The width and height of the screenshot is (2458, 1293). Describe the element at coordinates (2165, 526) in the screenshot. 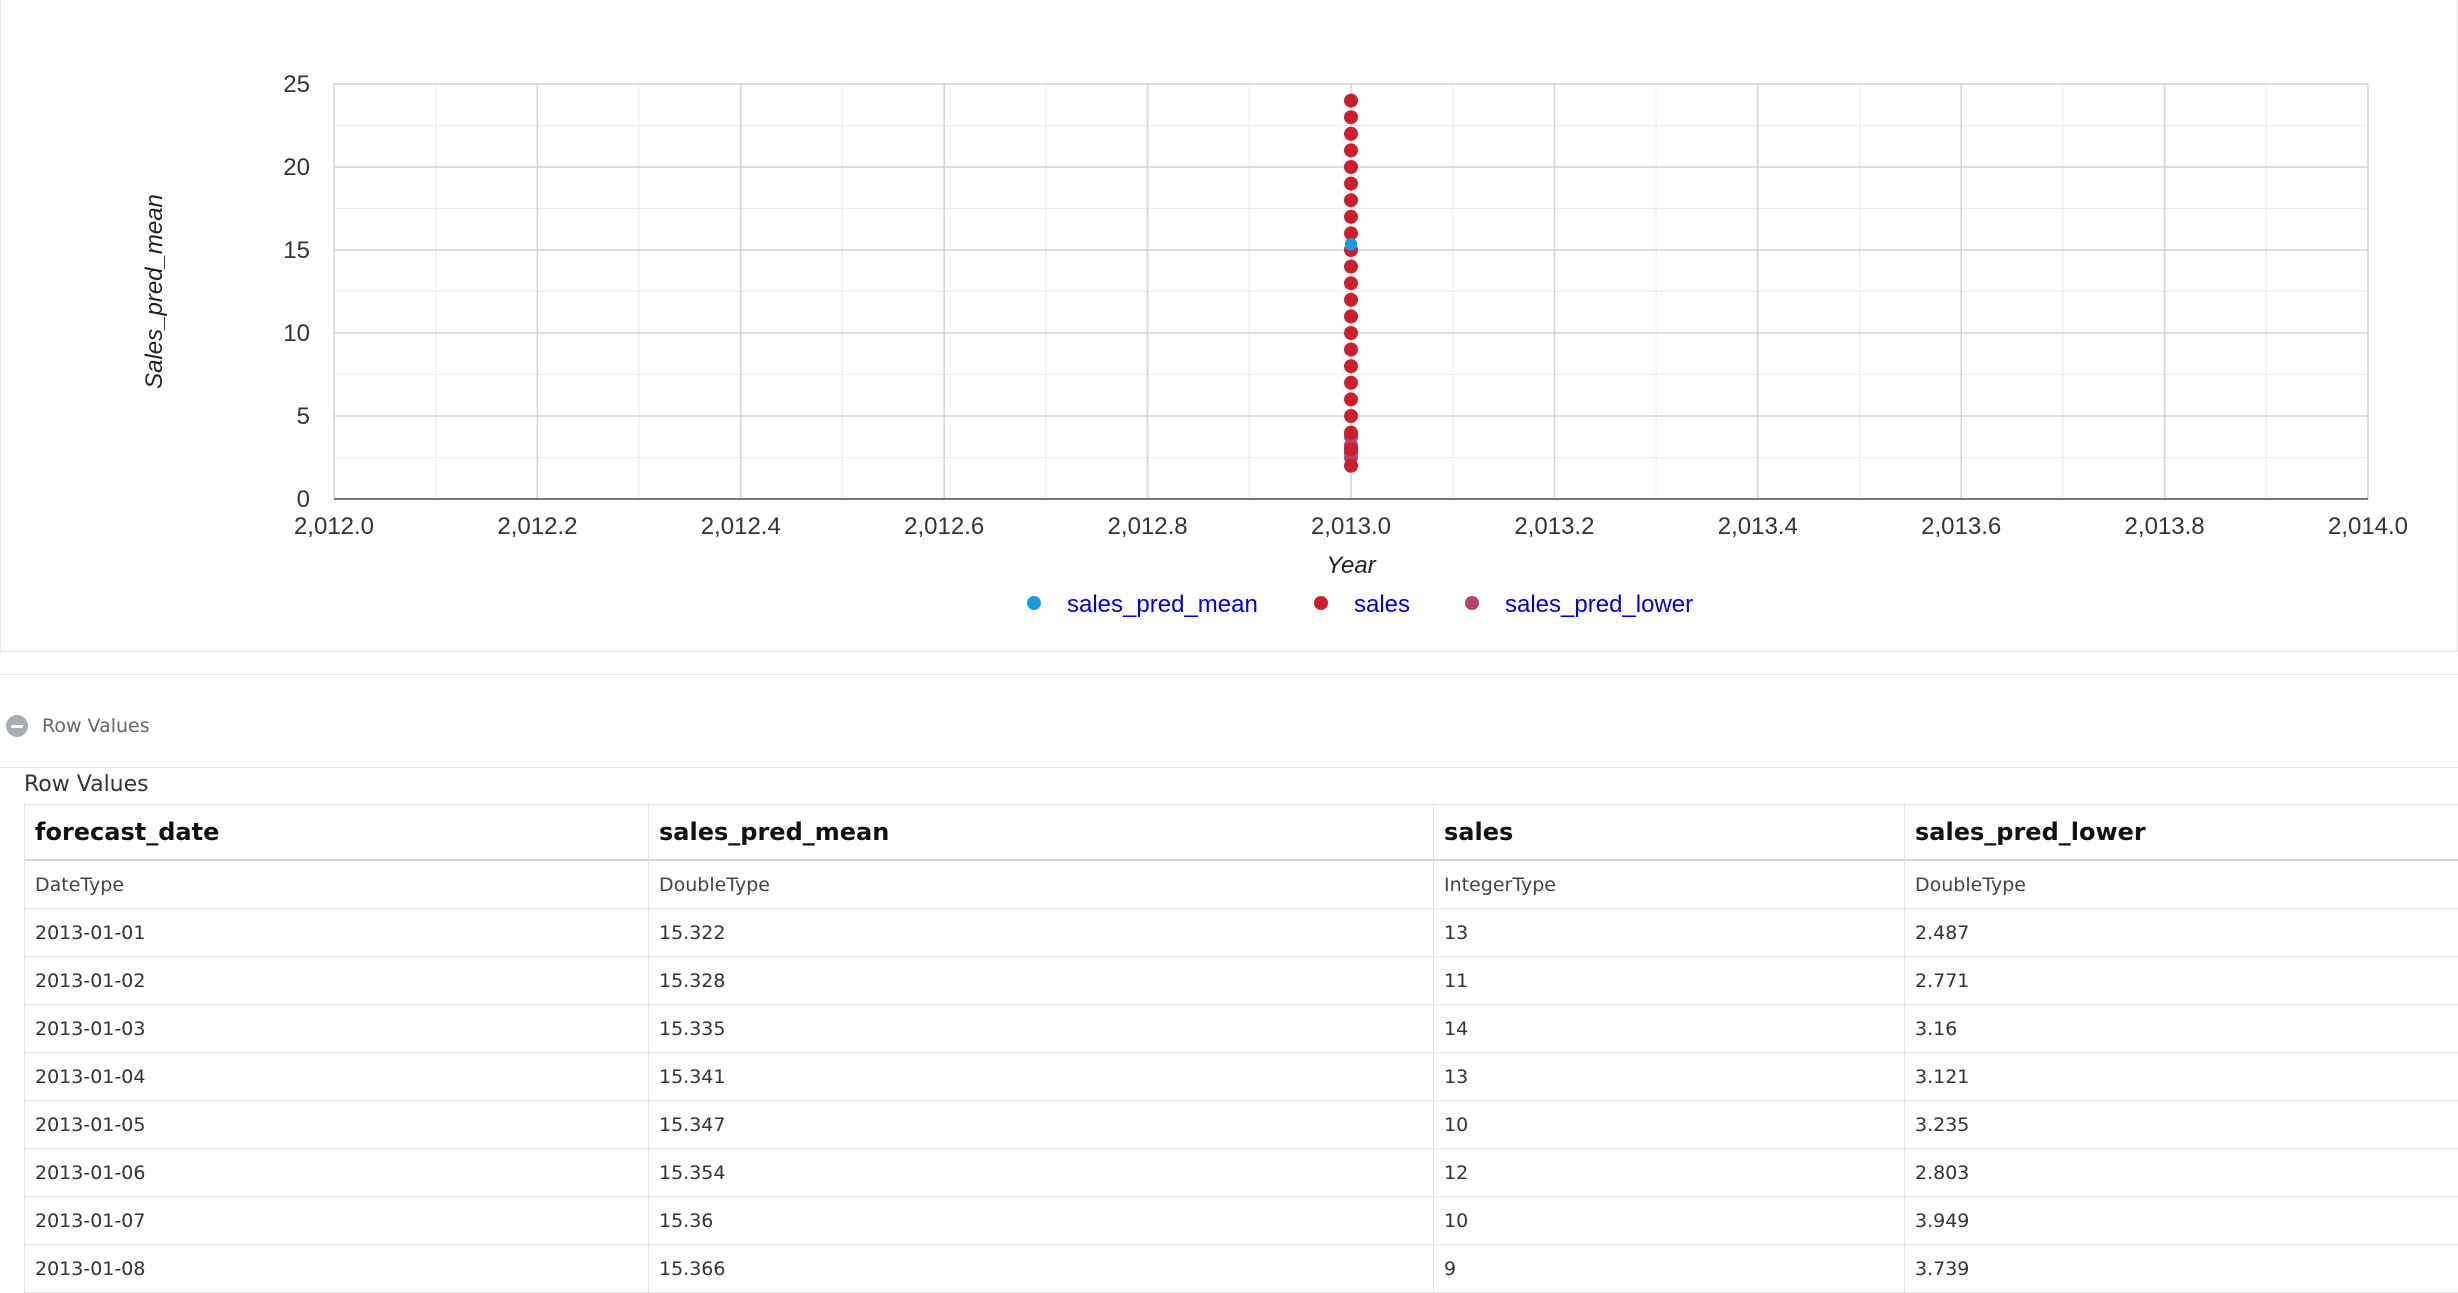

I see `x-tick-label: 2,013.8` at that location.